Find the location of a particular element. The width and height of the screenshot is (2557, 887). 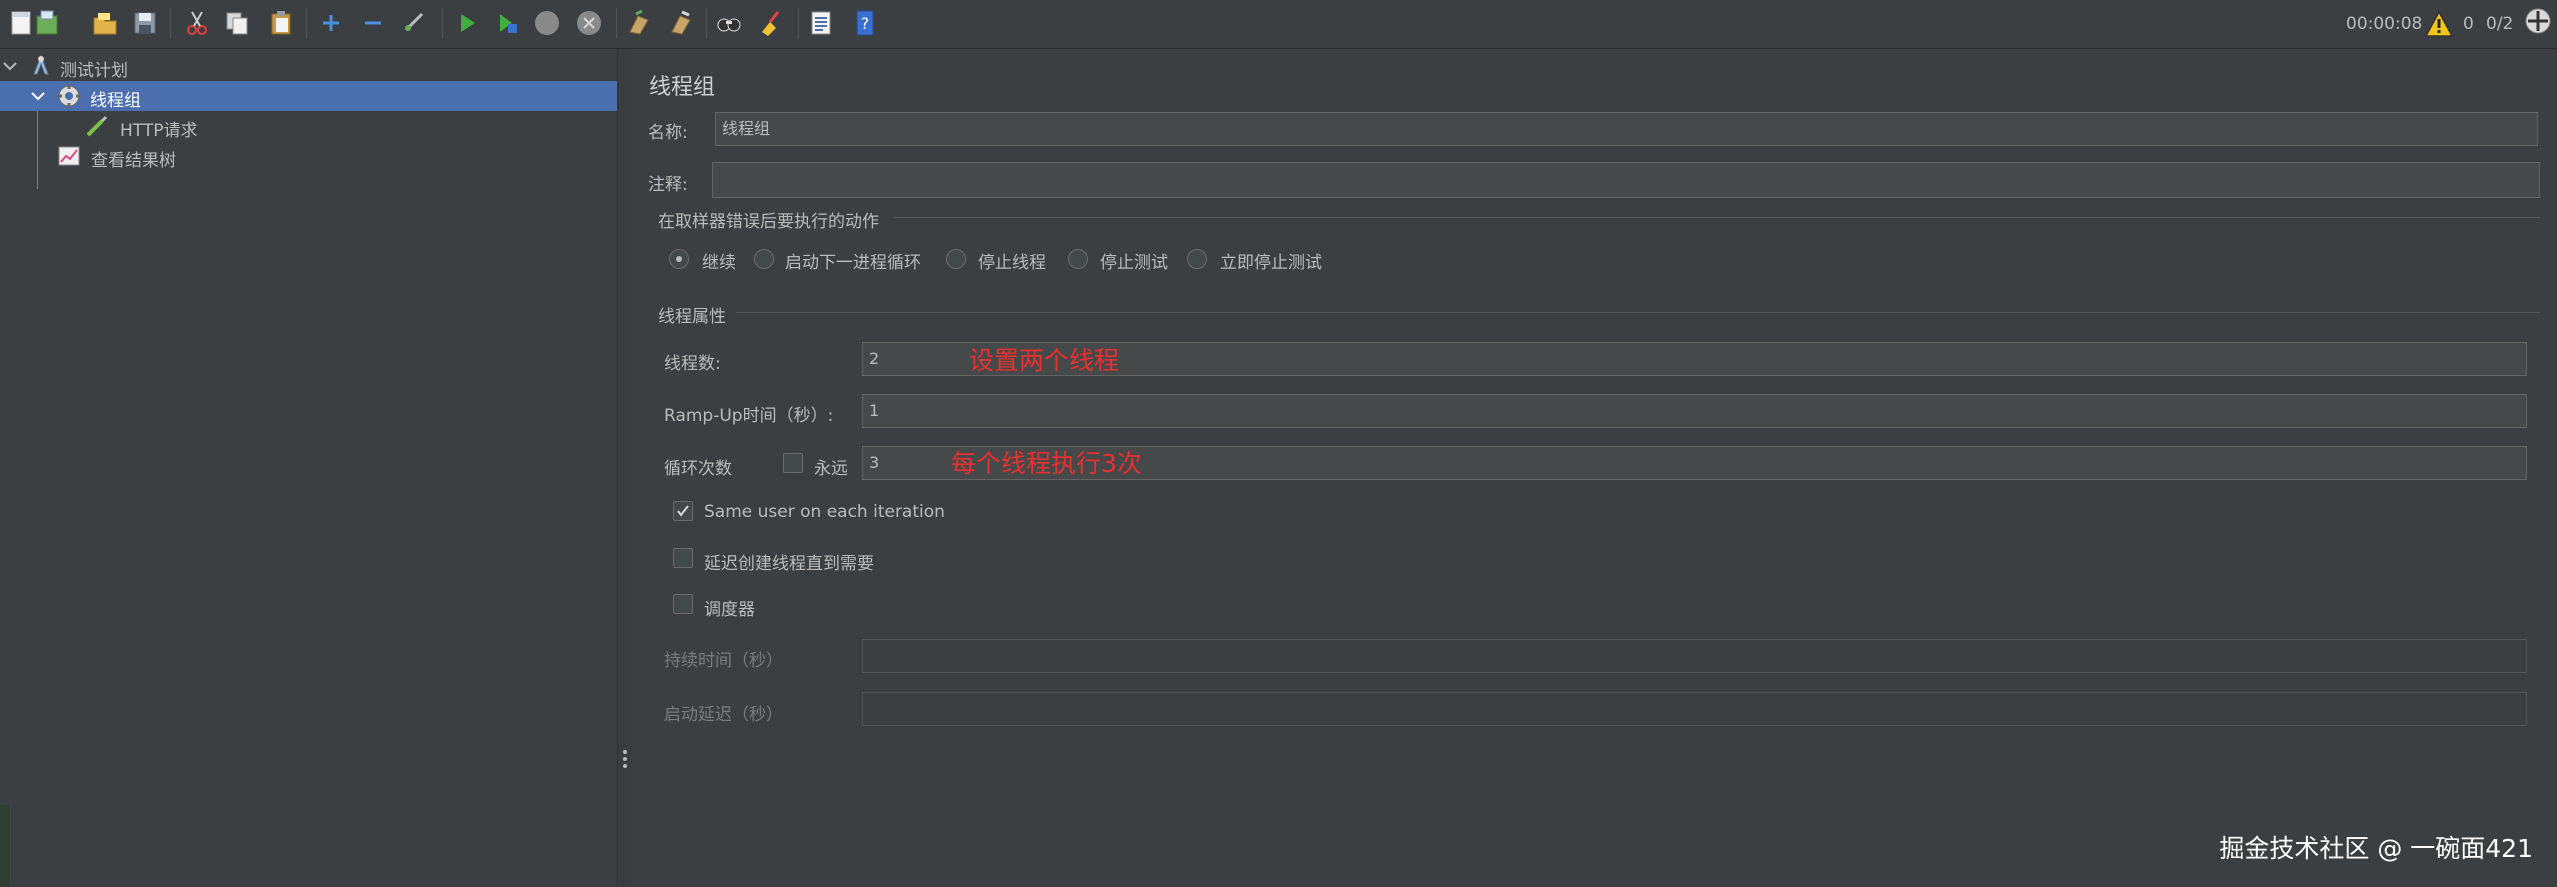

left-edge-strip is located at coordinates (5, 846).